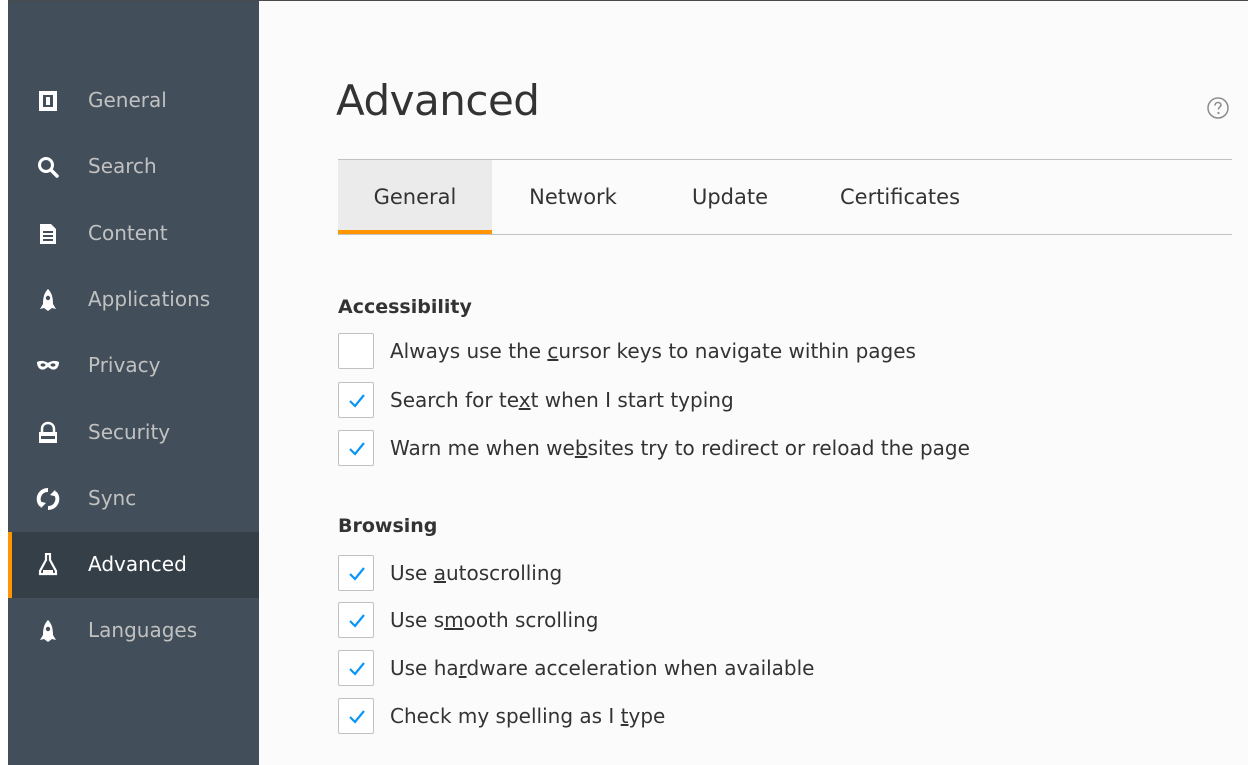 This screenshot has height=765, width=1248. What do you see at coordinates (531, 620) in the screenshot?
I see `label-text: ooth scrolling` at bounding box center [531, 620].